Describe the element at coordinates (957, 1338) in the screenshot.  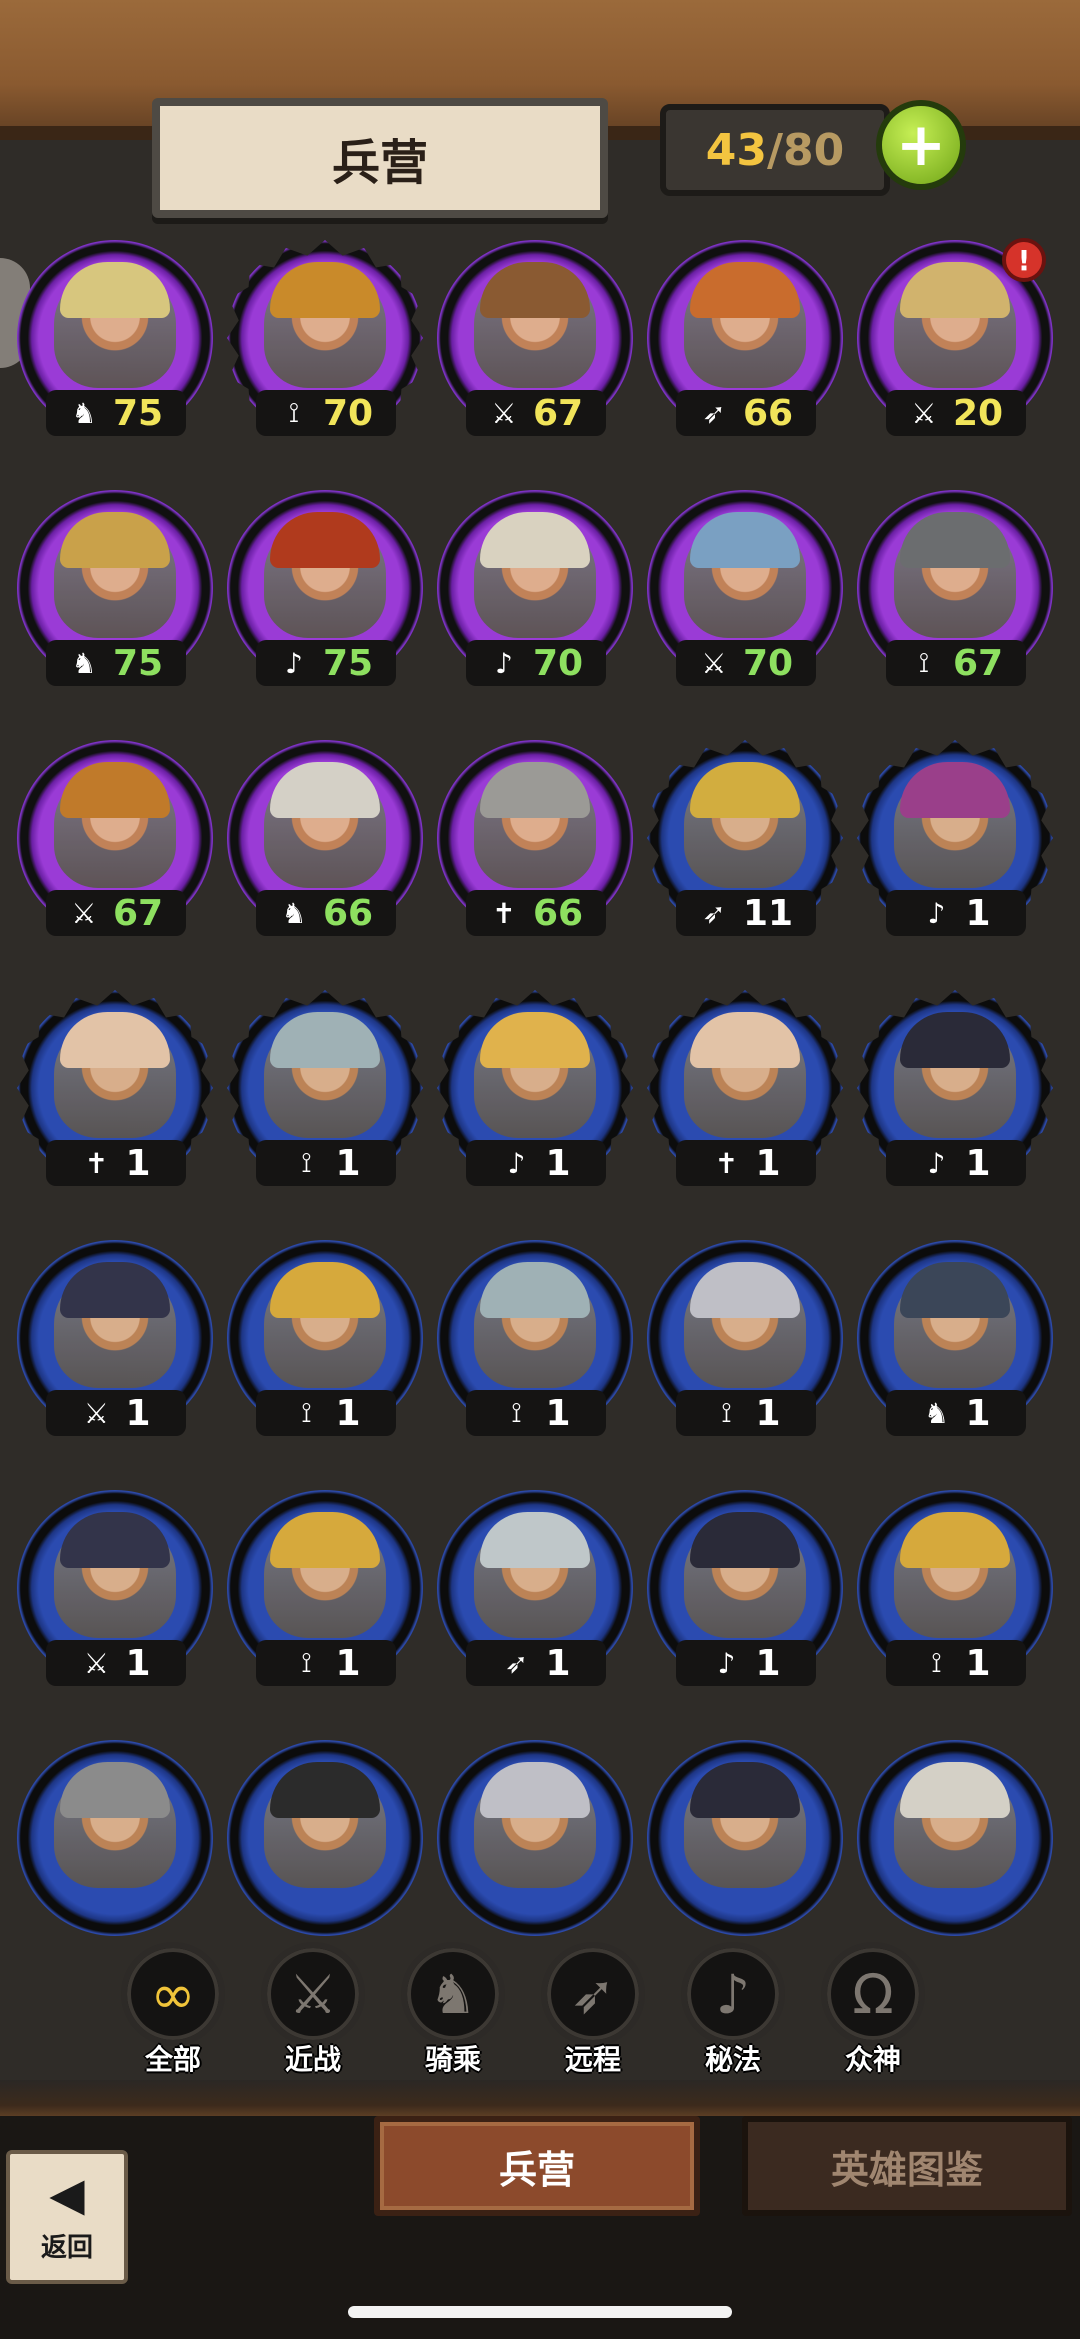
I see `unit-card: ♞ 1` at that location.